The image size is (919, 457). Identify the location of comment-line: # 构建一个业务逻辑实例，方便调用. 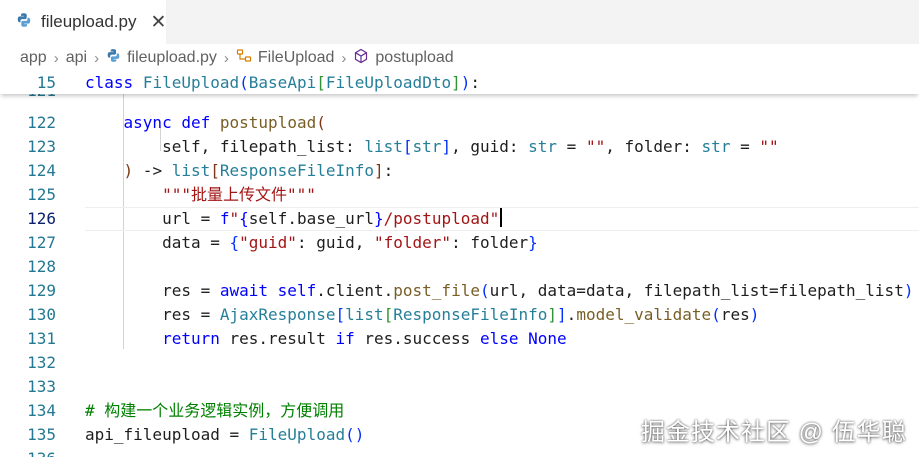
(214, 411).